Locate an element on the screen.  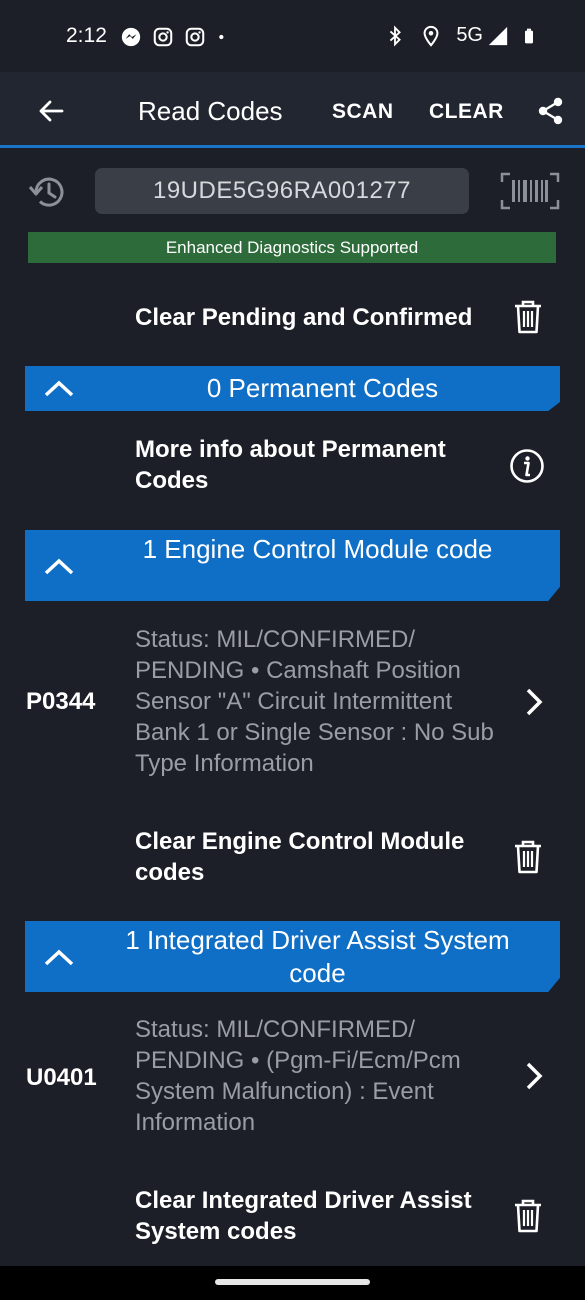
dot-icon is located at coordinates (221, 37).